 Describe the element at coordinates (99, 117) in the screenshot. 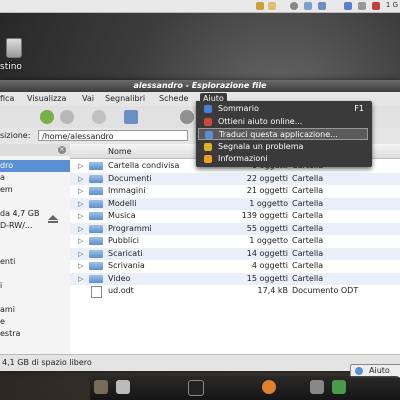

I see `stop-icon` at that location.